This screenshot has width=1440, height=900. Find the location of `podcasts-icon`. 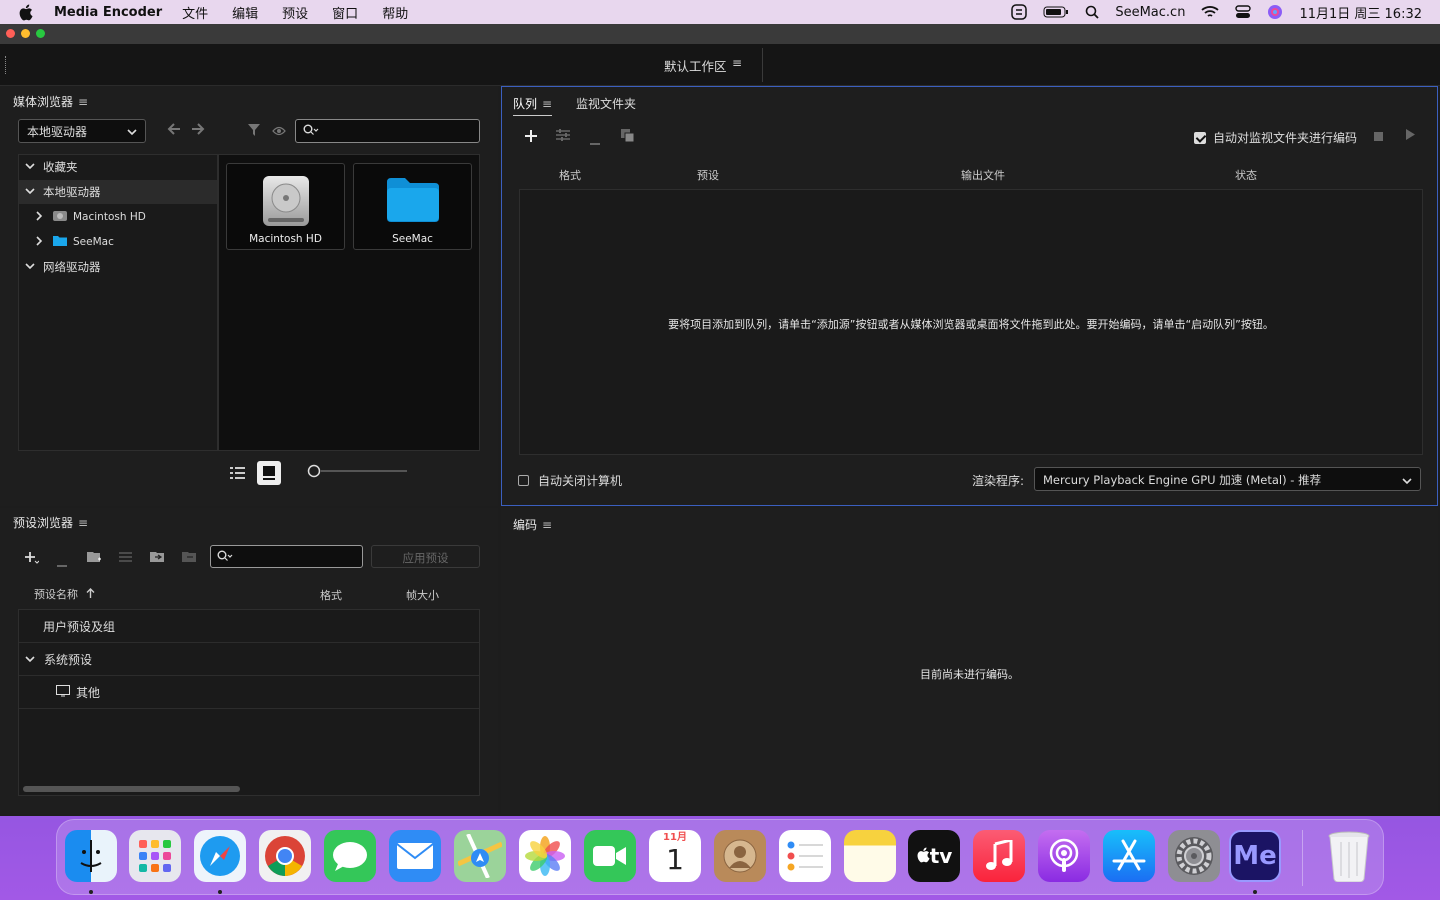

podcasts-icon is located at coordinates (1064, 856).